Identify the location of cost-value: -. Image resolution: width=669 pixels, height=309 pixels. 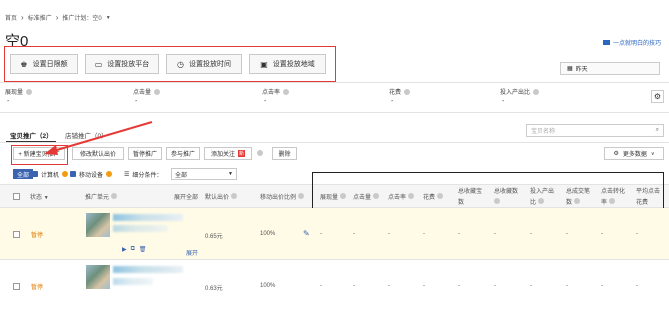
(424, 234).